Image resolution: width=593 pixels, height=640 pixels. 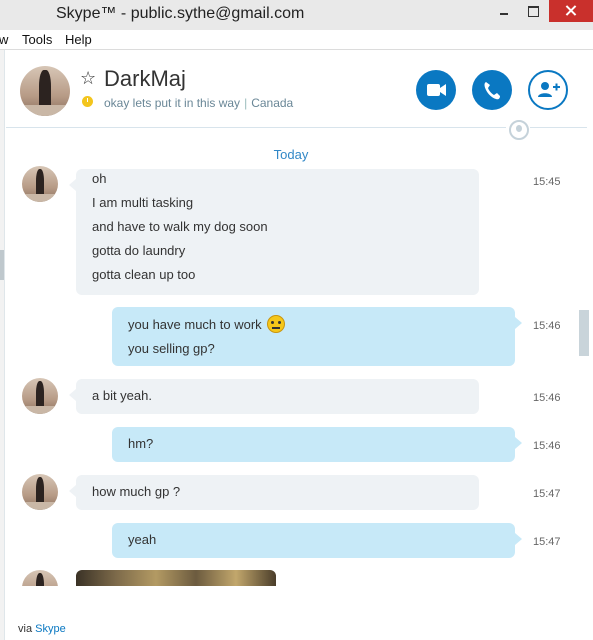 I want to click on message-line: gotta do laundry, so click(x=139, y=250).